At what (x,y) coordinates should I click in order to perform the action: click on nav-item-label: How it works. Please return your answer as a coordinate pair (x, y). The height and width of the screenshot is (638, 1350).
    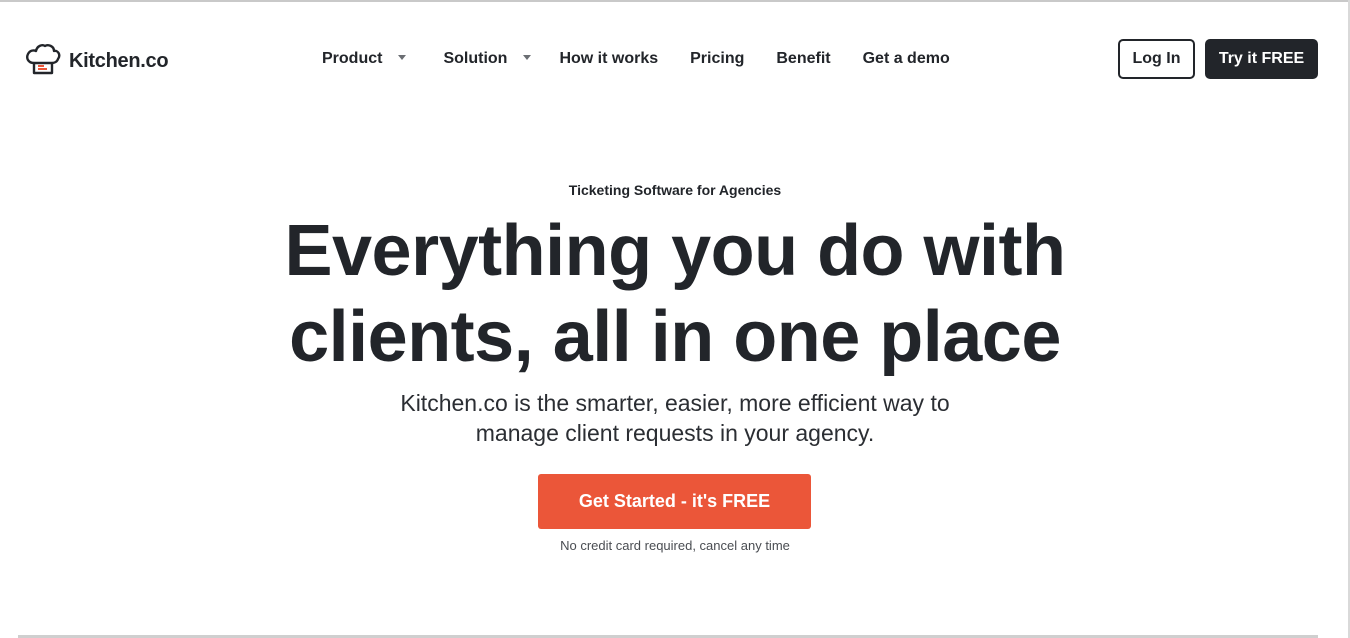
    Looking at the image, I should click on (609, 58).